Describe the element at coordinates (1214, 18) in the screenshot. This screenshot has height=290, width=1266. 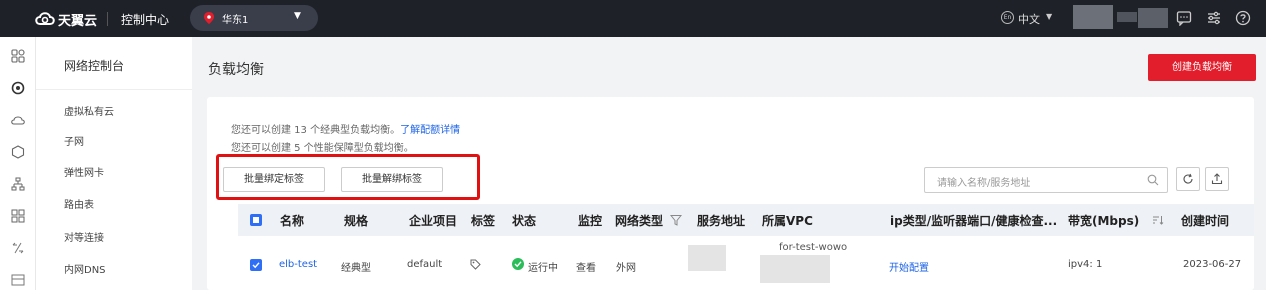
I see `settings-icon` at that location.